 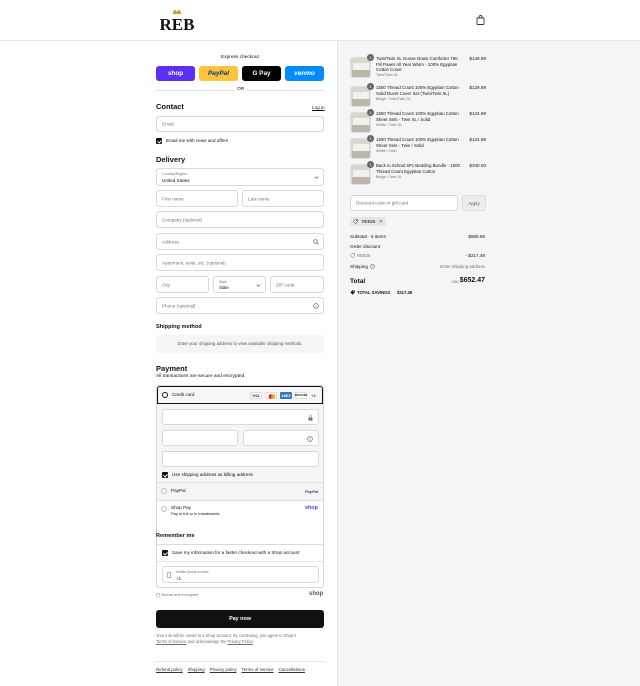 I want to click on paypal-label: PayPal, so click(x=178, y=490).